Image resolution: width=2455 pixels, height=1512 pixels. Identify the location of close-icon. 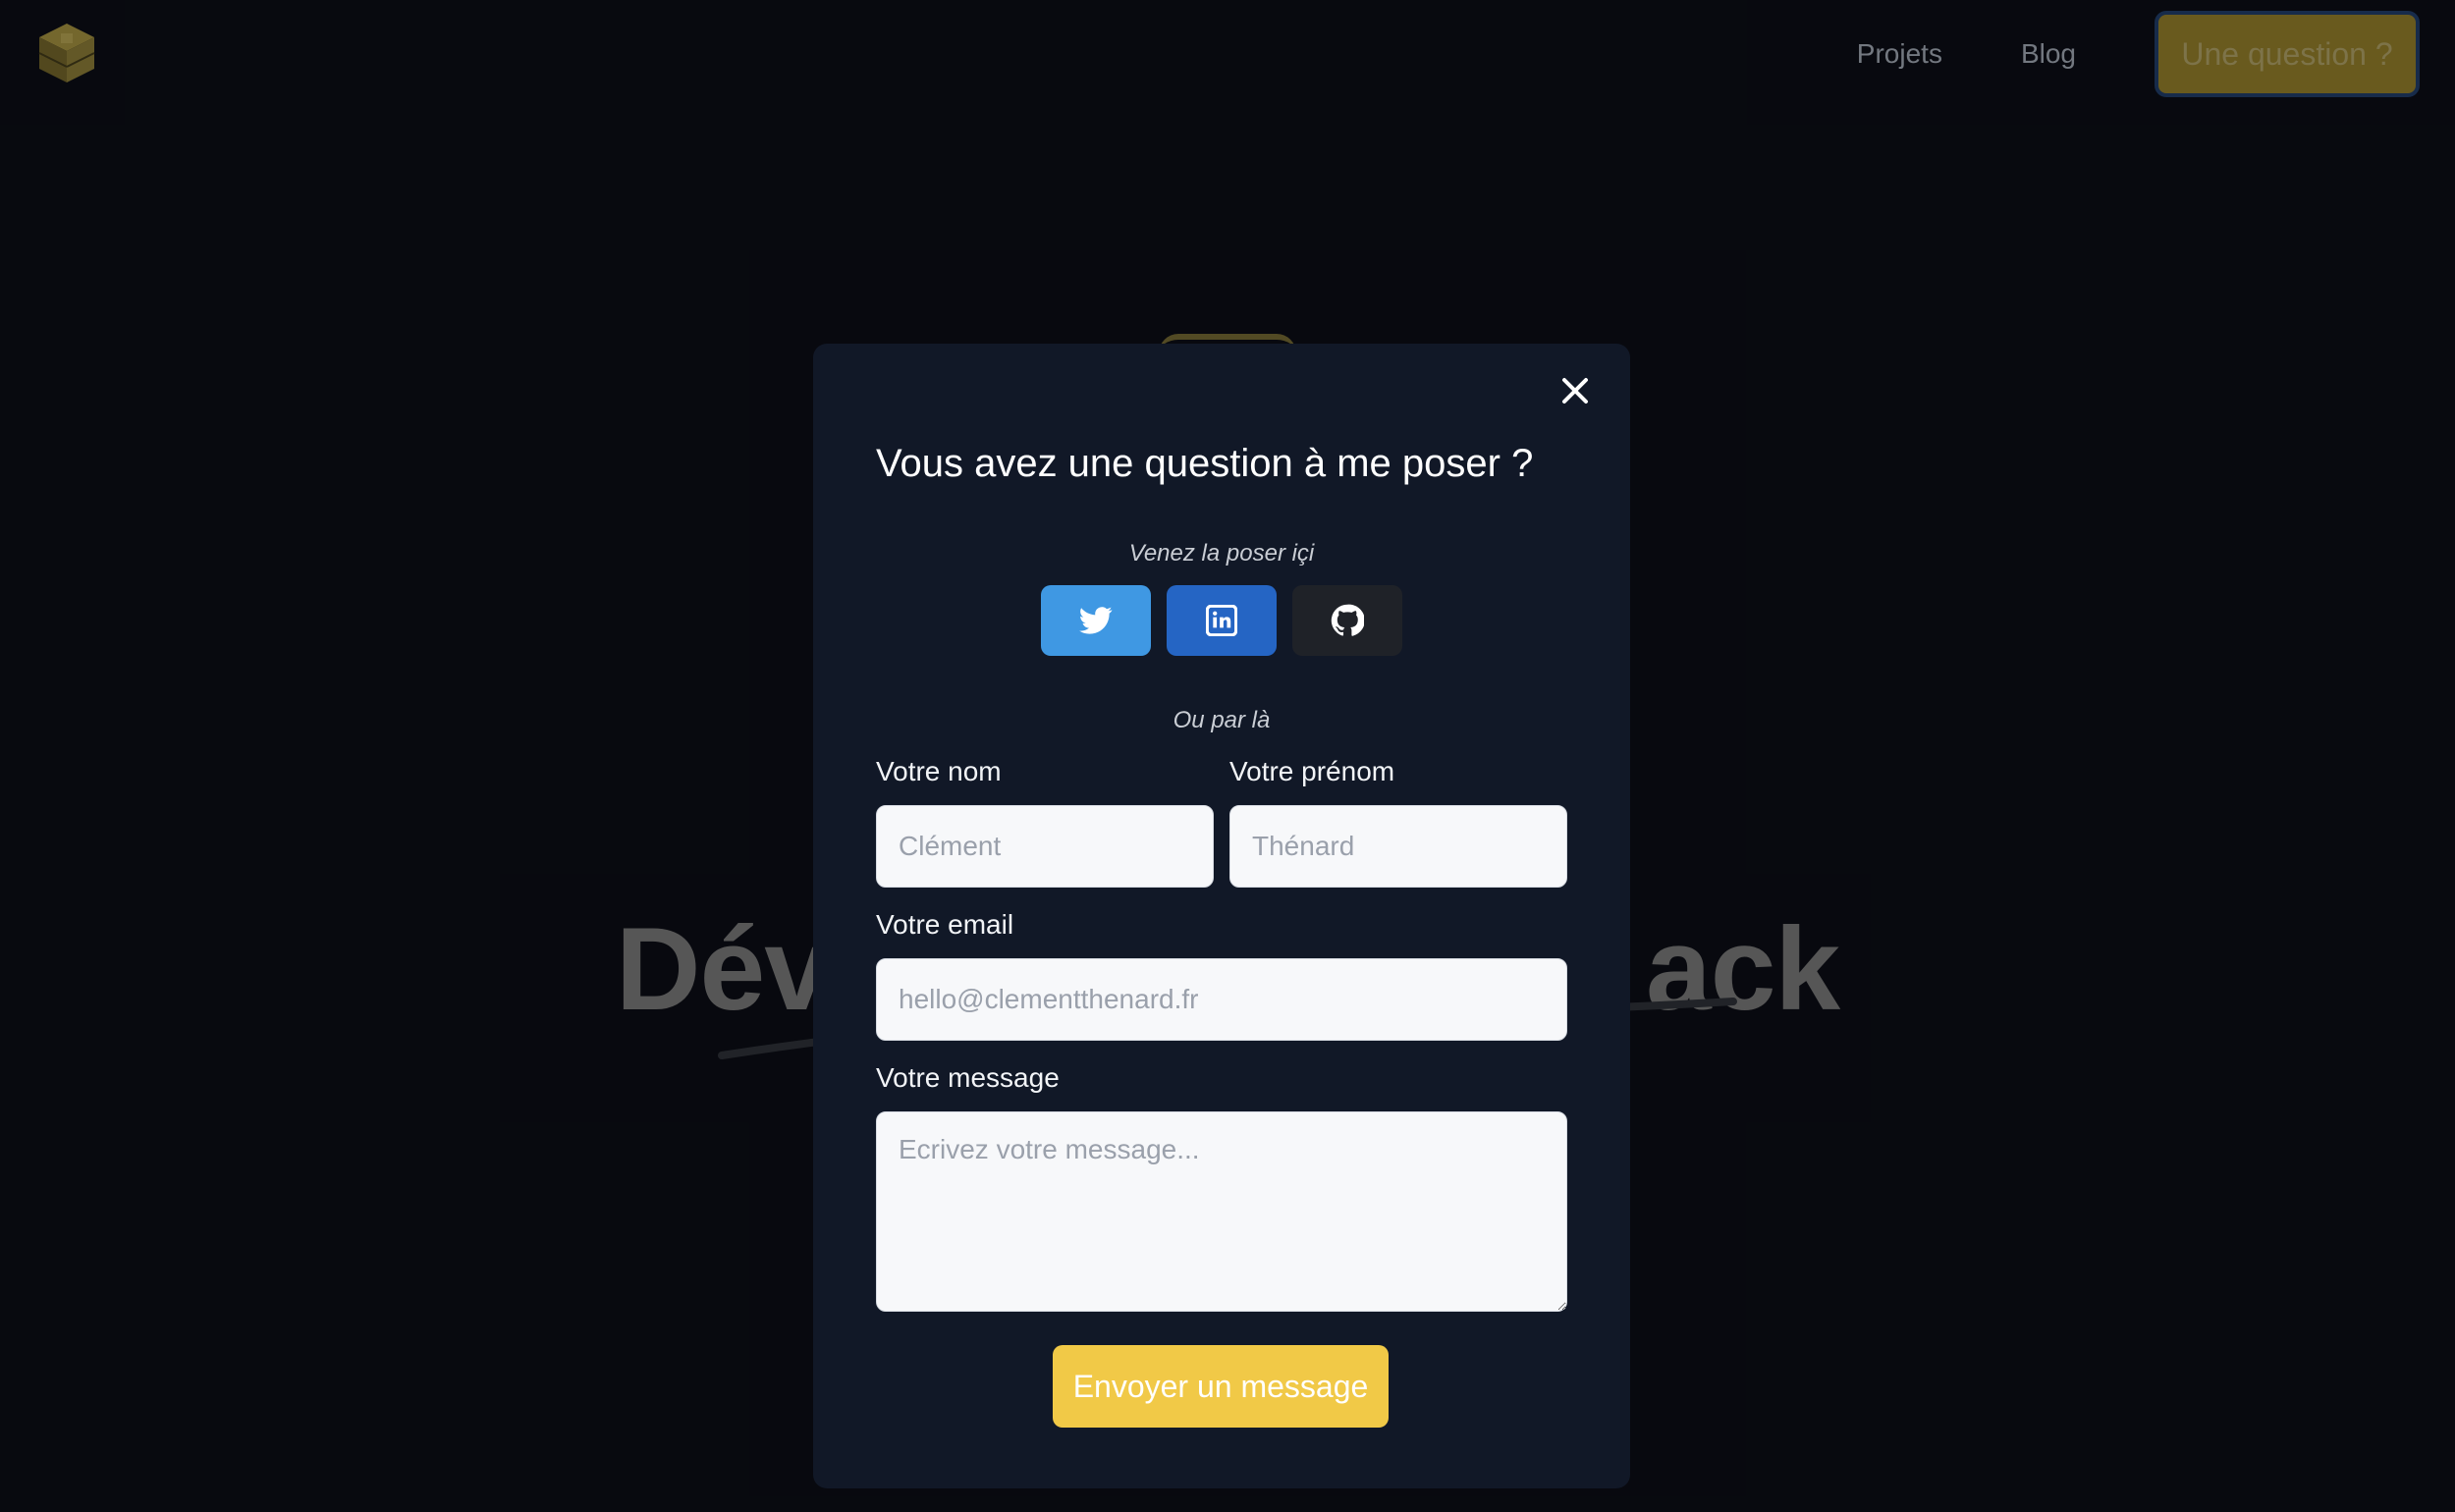
(1575, 391).